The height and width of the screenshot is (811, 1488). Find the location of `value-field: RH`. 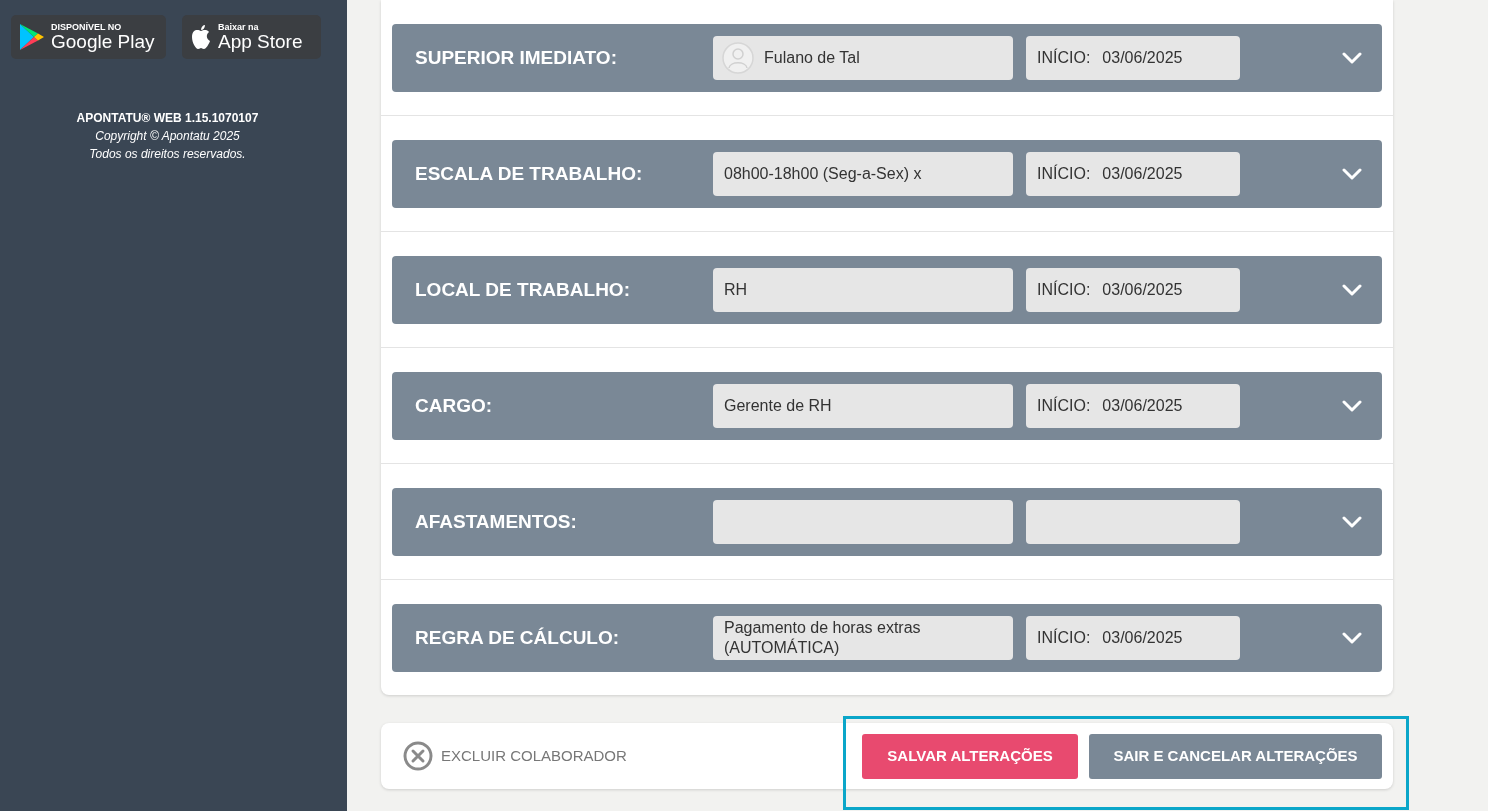

value-field: RH is located at coordinates (863, 290).